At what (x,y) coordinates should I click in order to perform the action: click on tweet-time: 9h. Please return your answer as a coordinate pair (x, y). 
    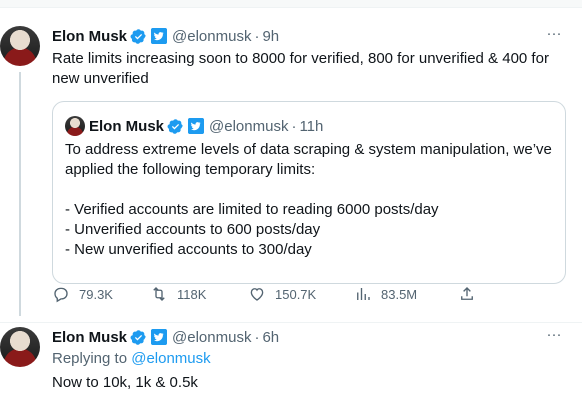
    Looking at the image, I should click on (270, 36).